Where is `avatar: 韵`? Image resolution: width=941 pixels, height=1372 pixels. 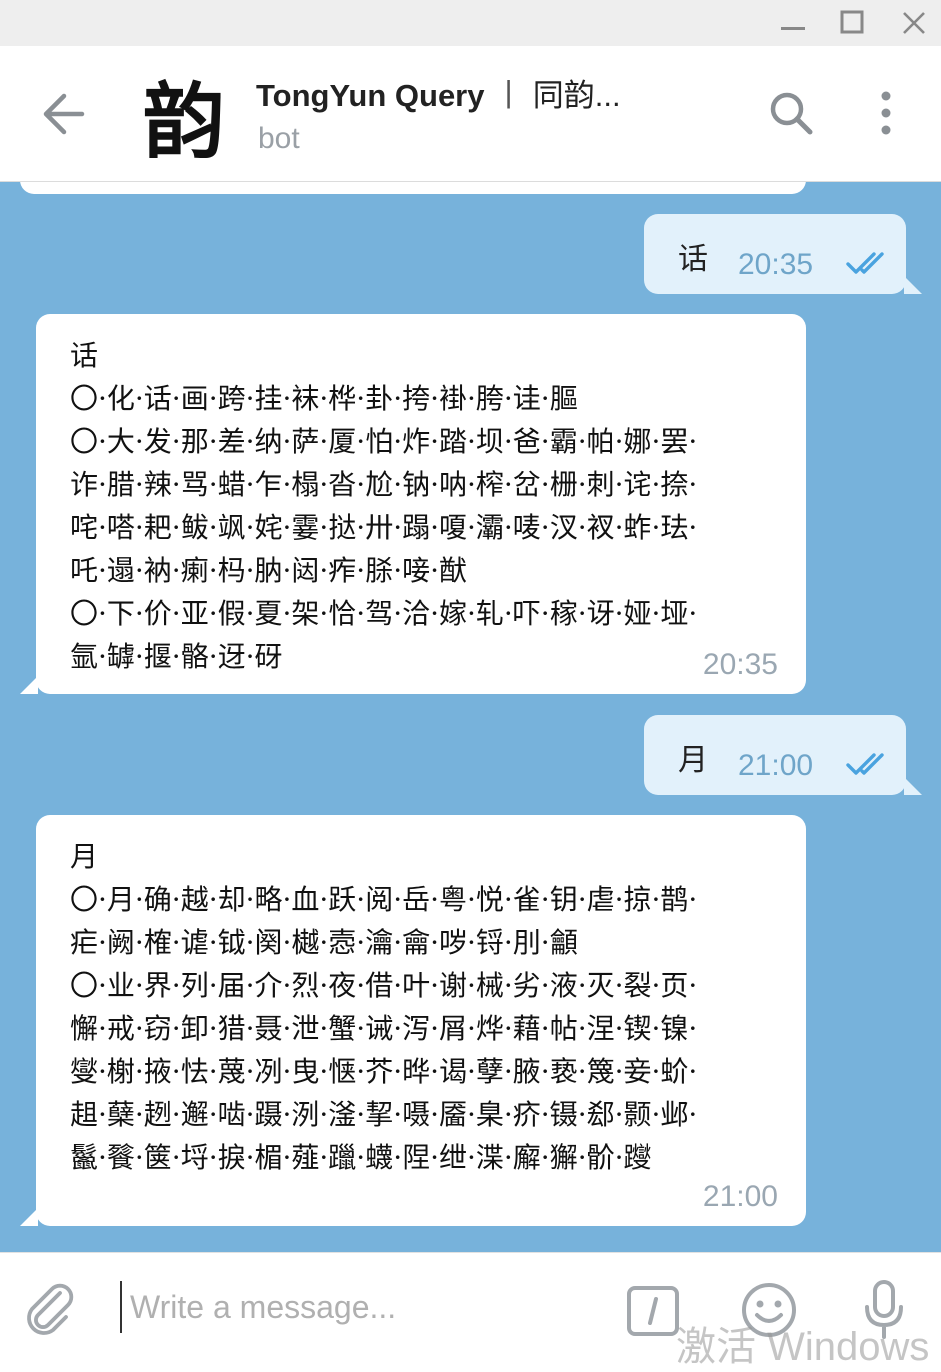
avatar: 韵 is located at coordinates (184, 118).